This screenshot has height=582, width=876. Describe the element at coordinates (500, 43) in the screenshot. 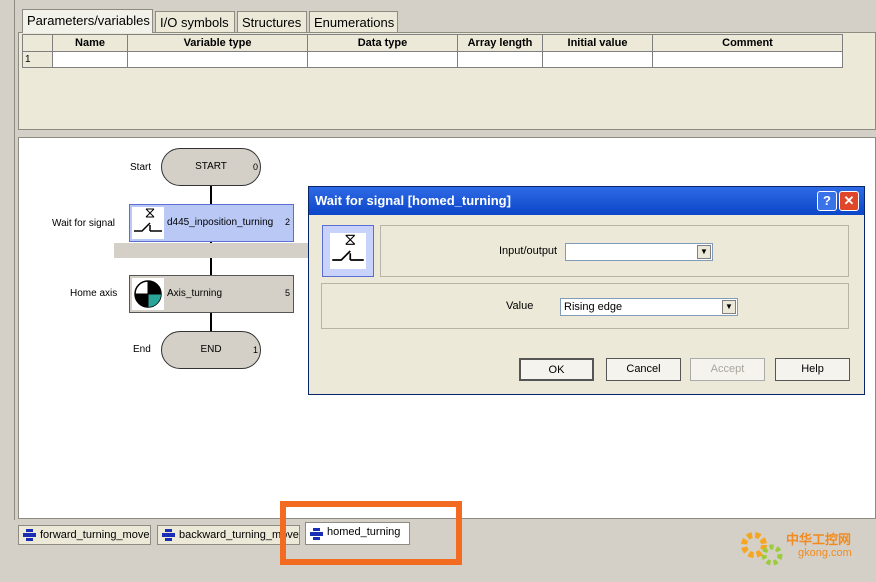

I see `col-array-length: Array length` at that location.